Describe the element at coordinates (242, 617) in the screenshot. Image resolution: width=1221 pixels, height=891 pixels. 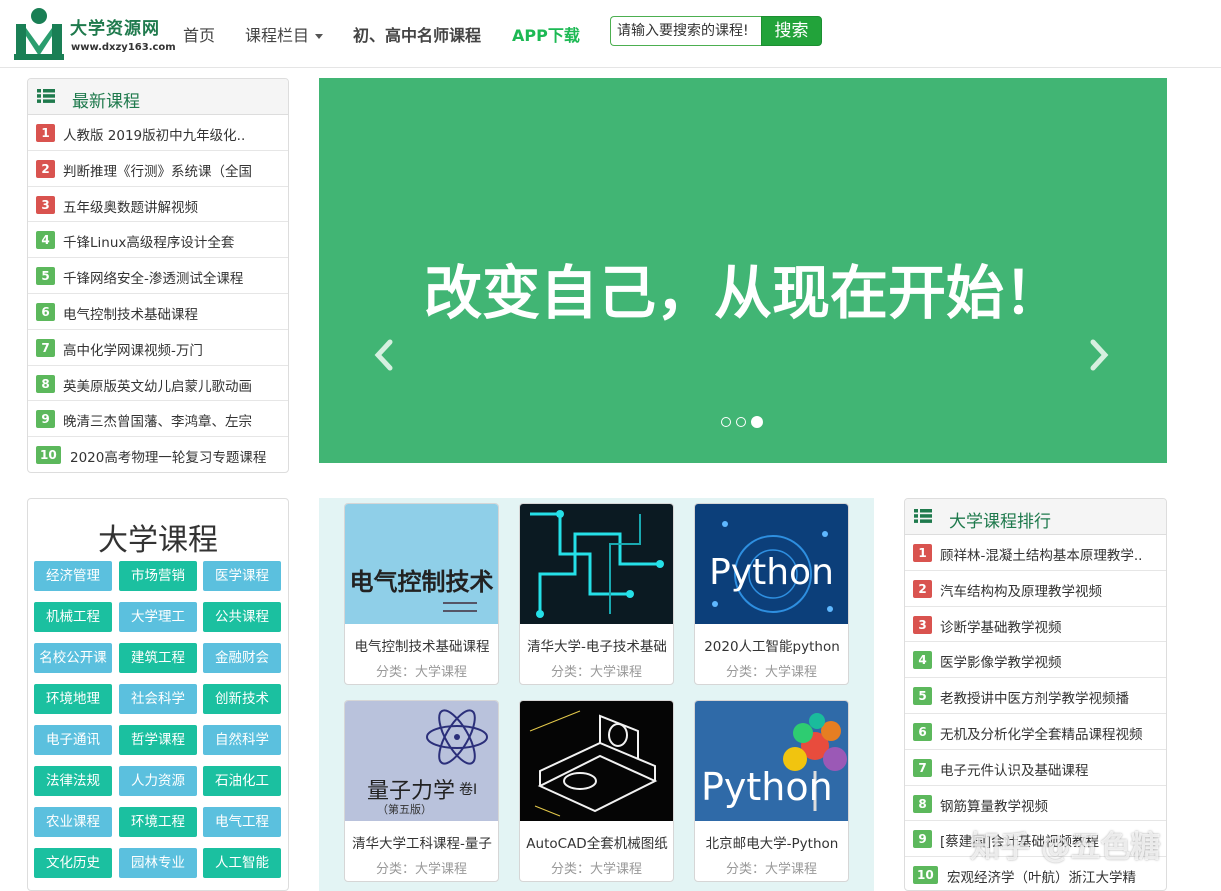
I see `category-tag: 公共课程` at that location.